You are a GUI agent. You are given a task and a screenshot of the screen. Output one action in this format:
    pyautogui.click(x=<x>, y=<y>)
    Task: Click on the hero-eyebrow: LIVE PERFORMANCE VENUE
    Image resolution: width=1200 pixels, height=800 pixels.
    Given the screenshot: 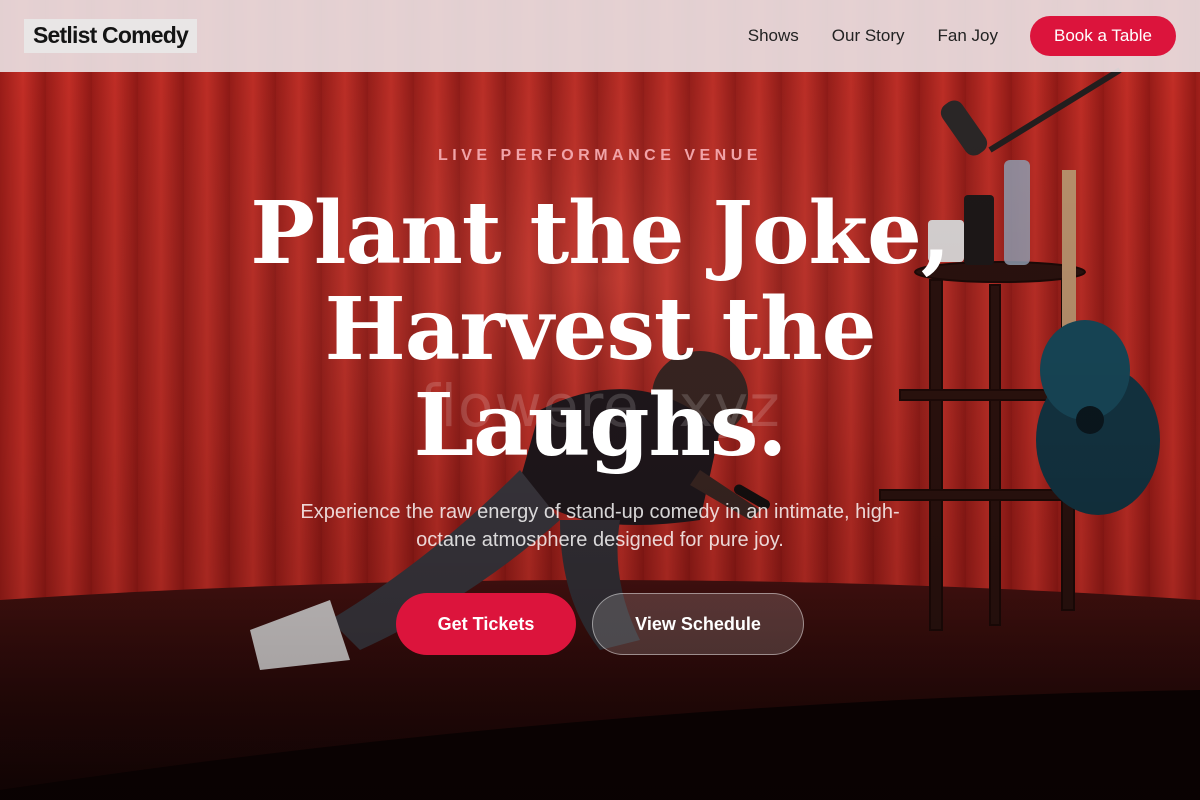 What is the action you would take?
    pyautogui.click(x=600, y=155)
    